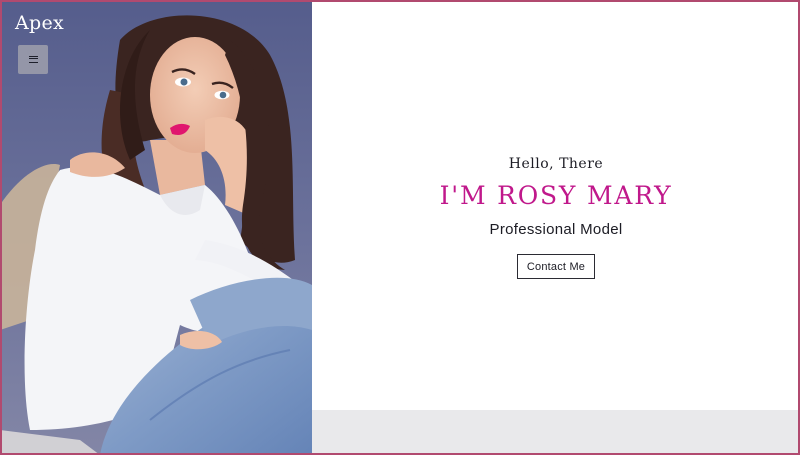 Image resolution: width=800 pixels, height=455 pixels. I want to click on hero-role: Professional Model, so click(556, 229).